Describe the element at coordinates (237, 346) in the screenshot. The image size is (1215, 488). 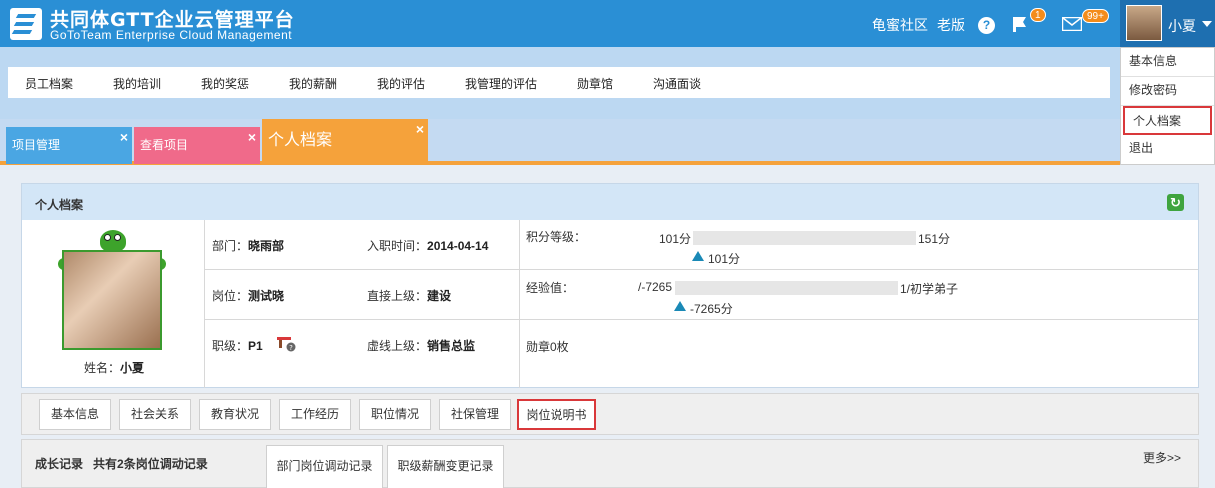
I see `level-field: 职级：P1` at that location.